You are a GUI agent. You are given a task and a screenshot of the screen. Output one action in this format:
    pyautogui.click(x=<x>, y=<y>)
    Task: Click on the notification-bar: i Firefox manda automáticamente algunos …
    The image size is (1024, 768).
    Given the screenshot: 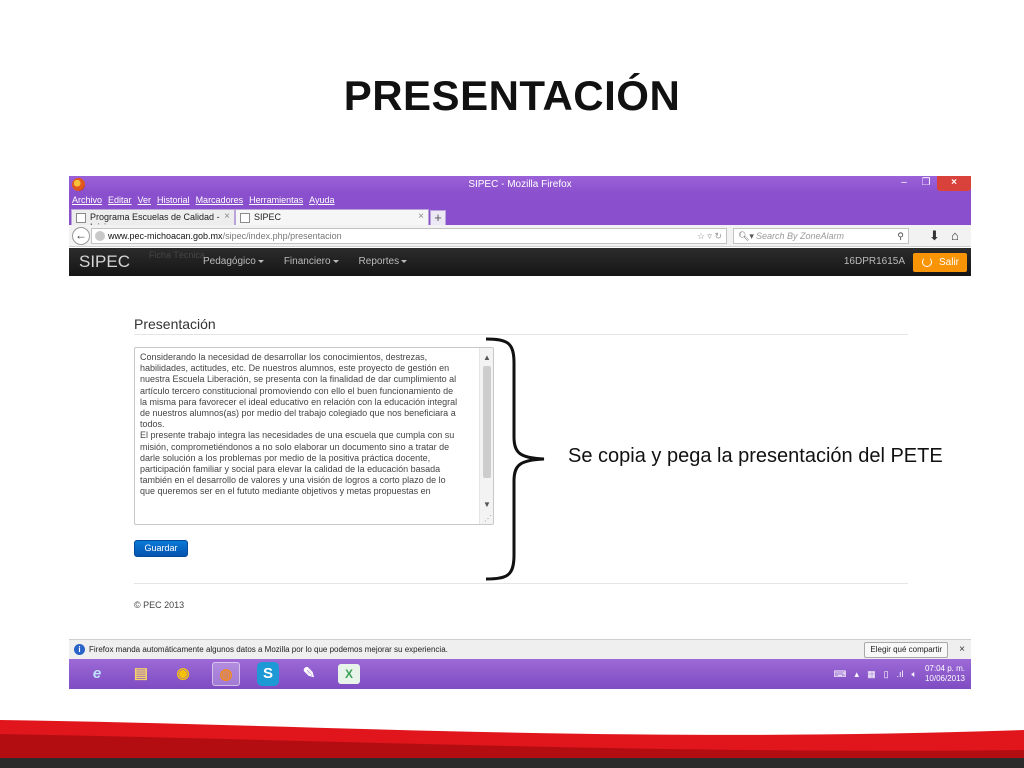 What is the action you would take?
    pyautogui.click(x=520, y=649)
    